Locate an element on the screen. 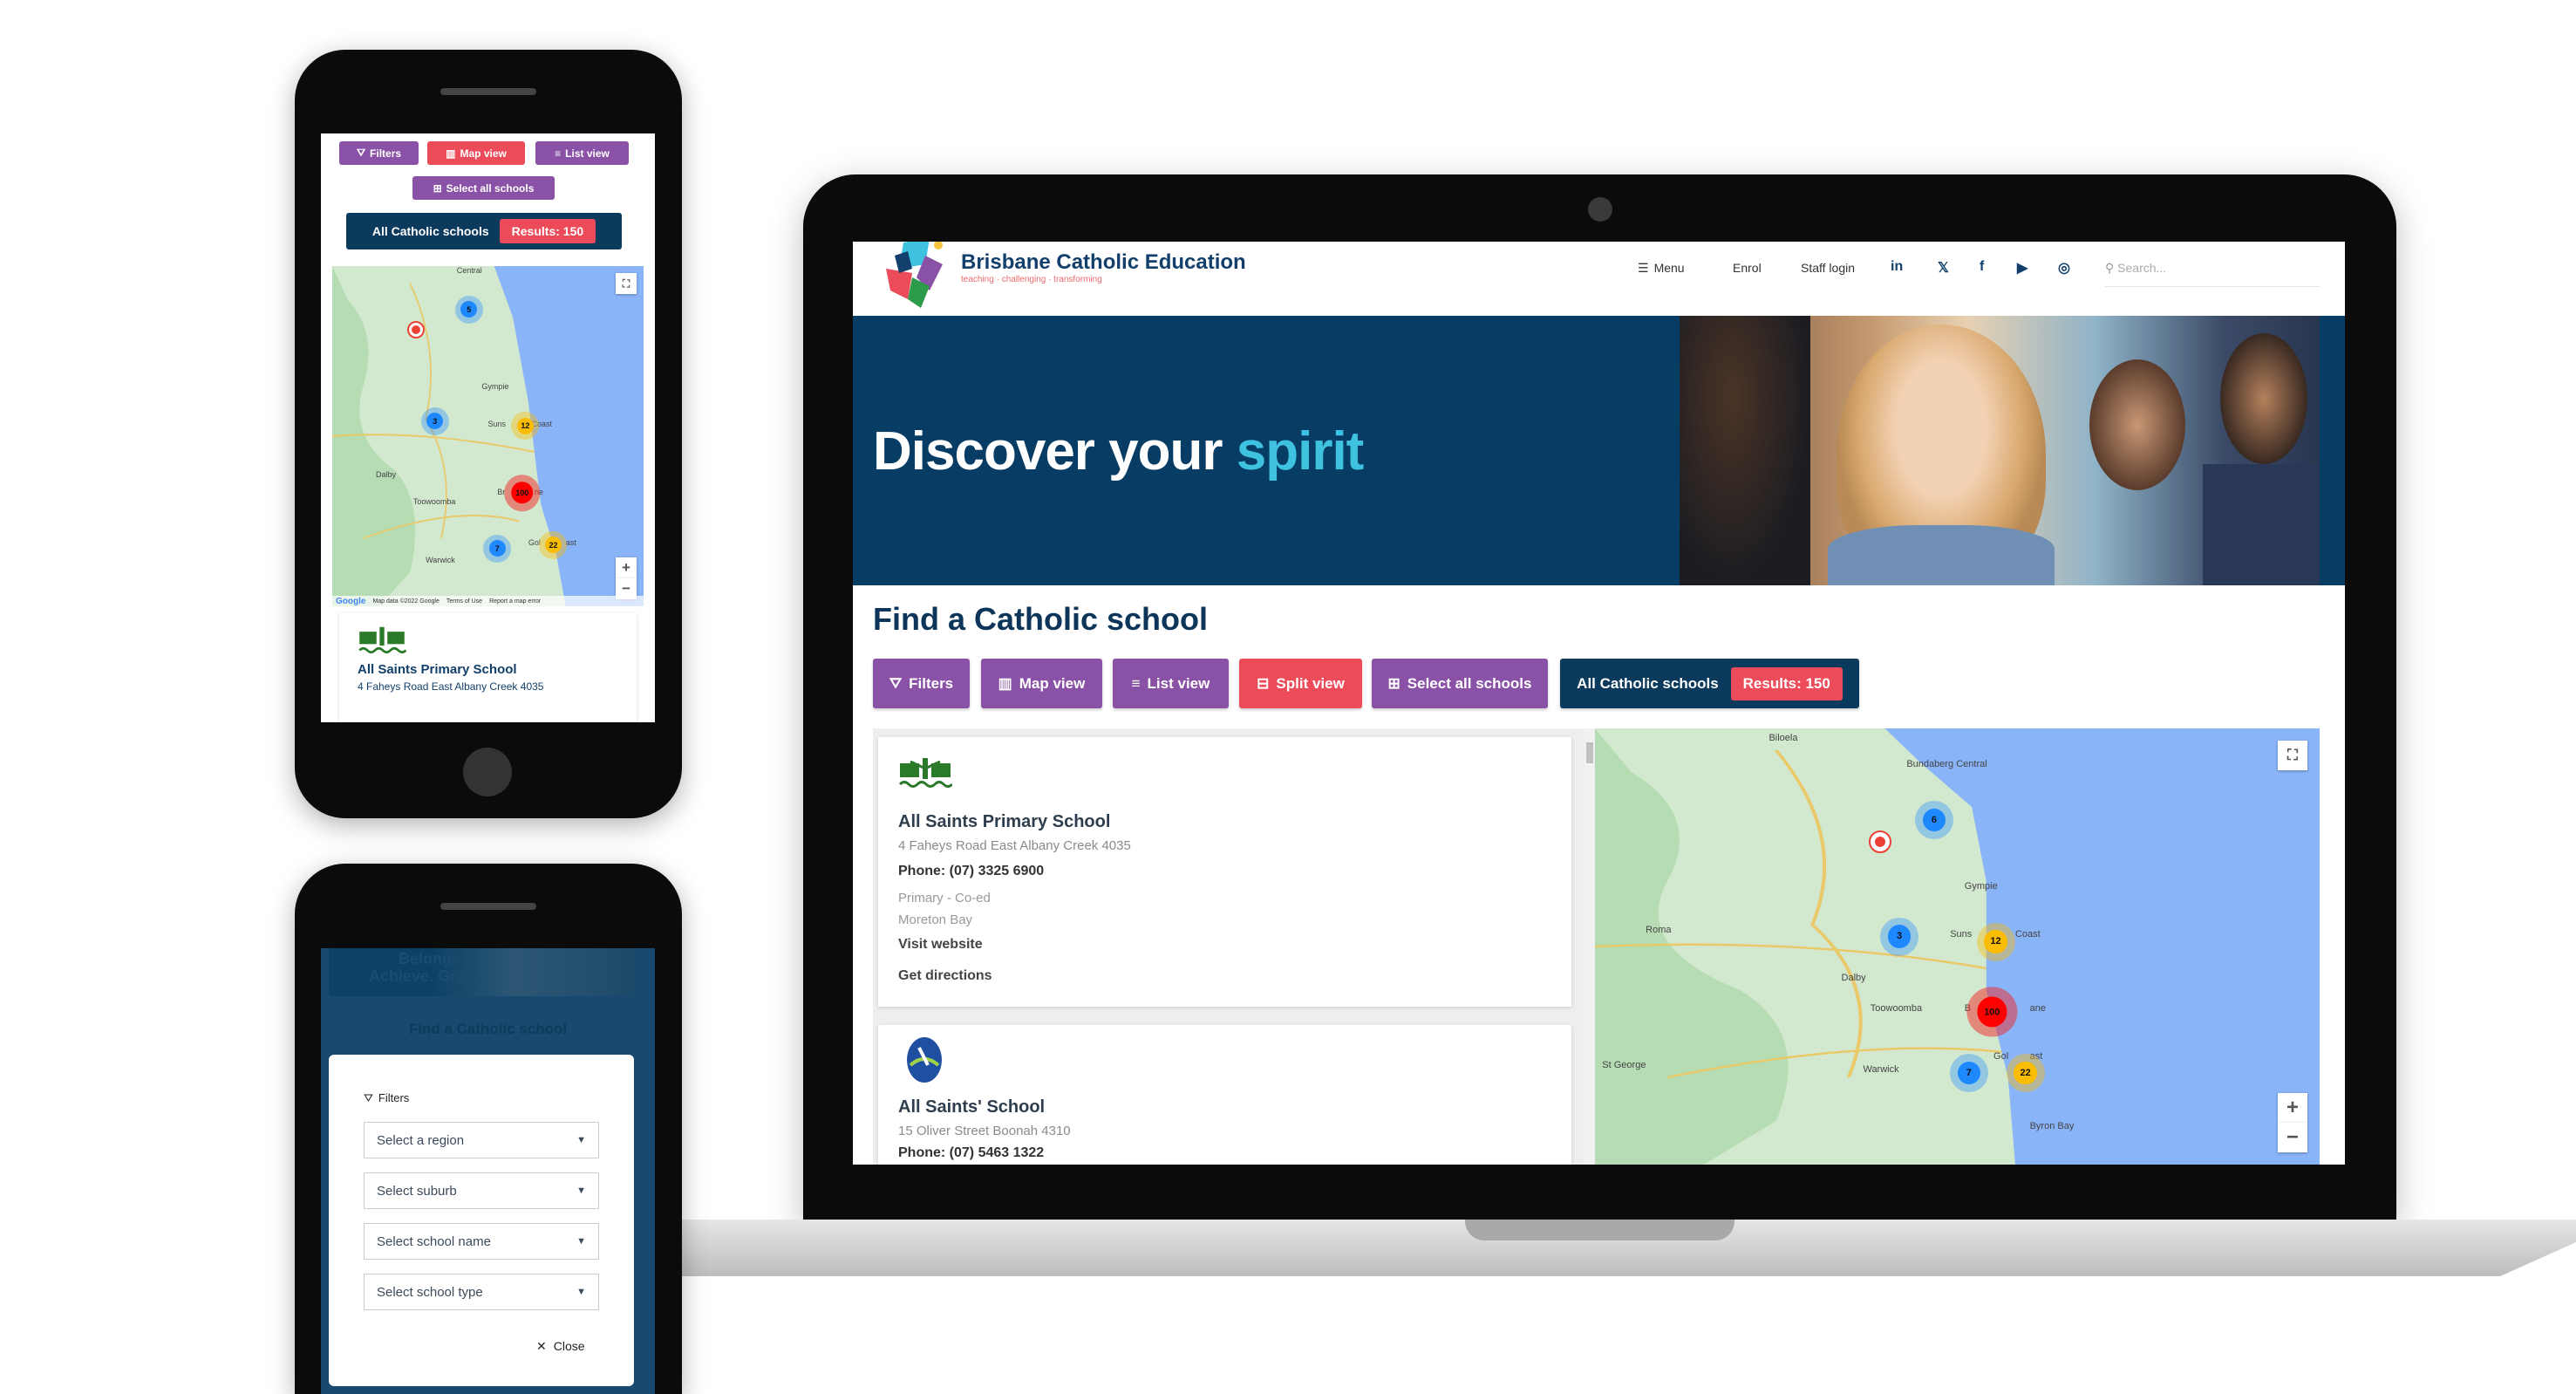  region-select: Select a region ▼ is located at coordinates (482, 1140).